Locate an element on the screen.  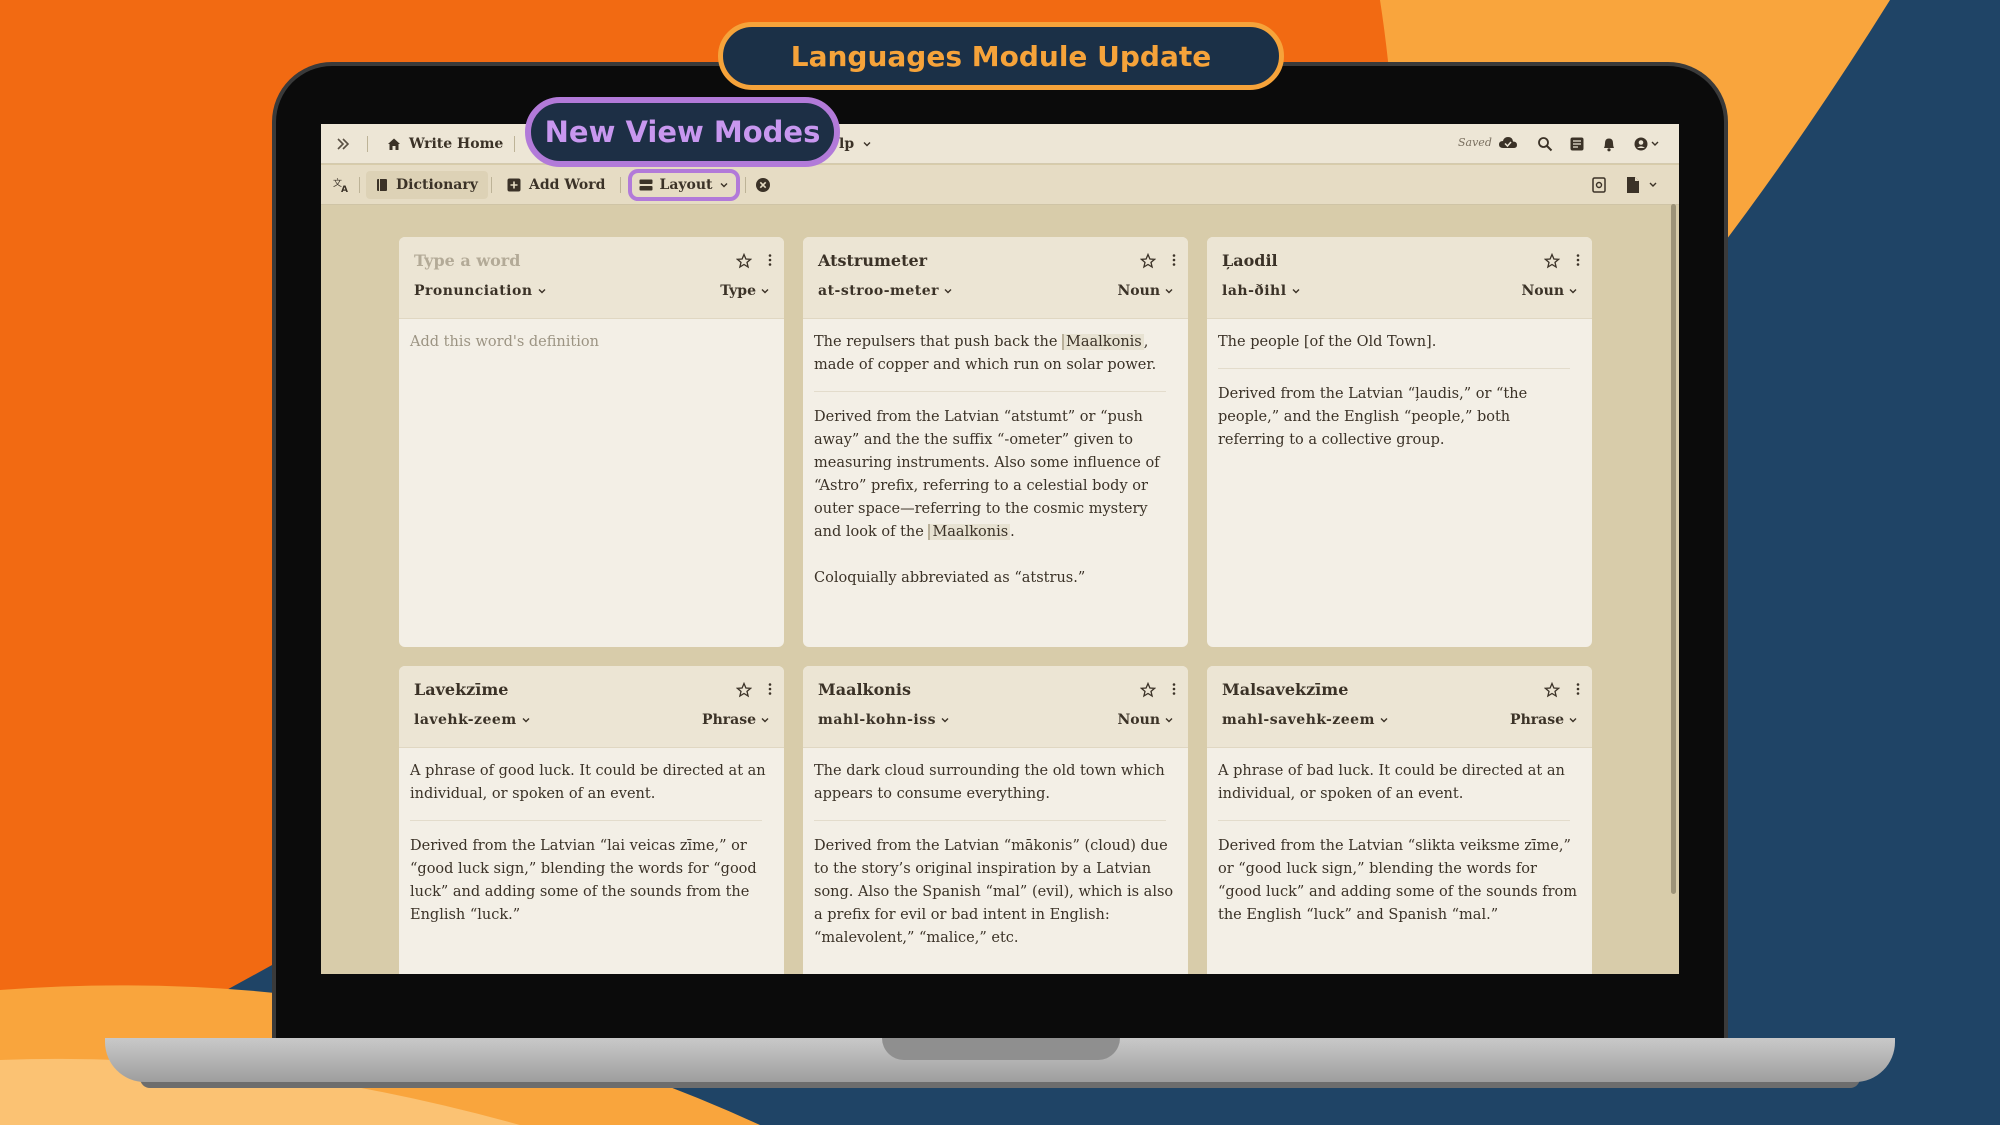
feature-callout: New View Modes is located at coordinates (682, 132).